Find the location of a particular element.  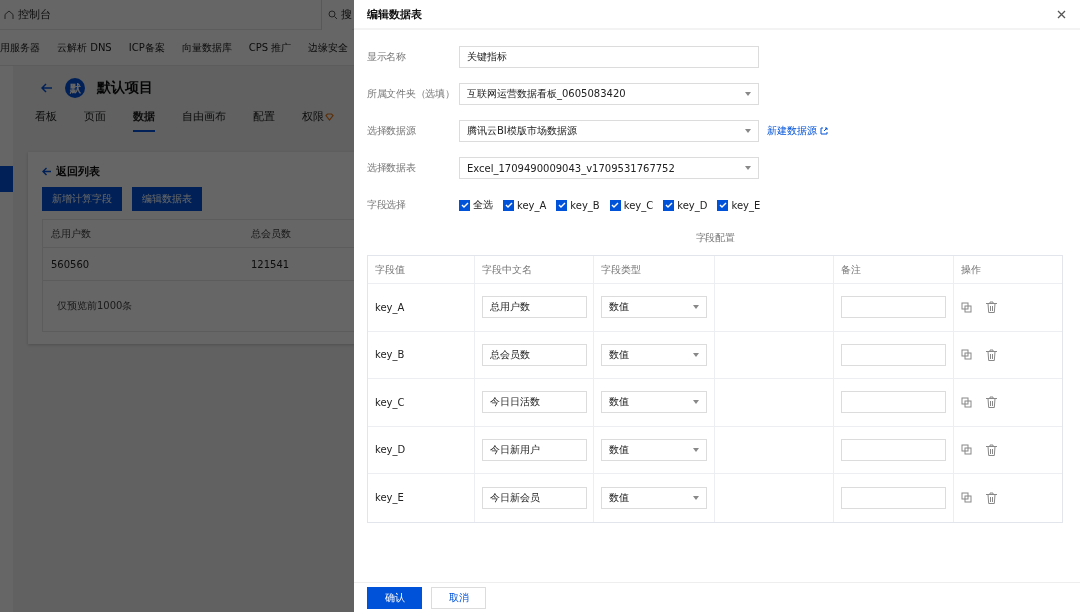

field-label: 字段配置 is located at coordinates (715, 238).